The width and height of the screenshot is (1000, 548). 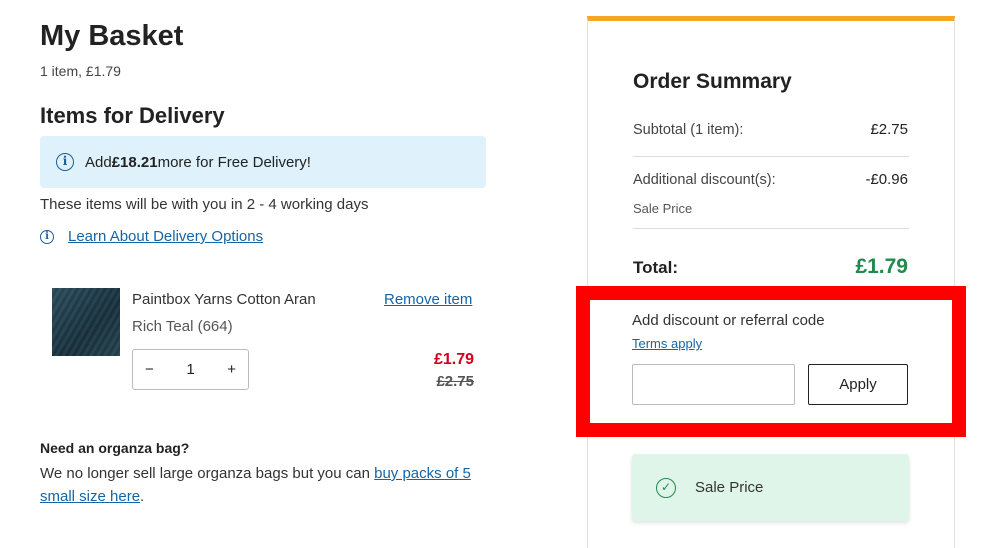 What do you see at coordinates (98, 162) in the screenshot?
I see `banner-prefix: Add` at bounding box center [98, 162].